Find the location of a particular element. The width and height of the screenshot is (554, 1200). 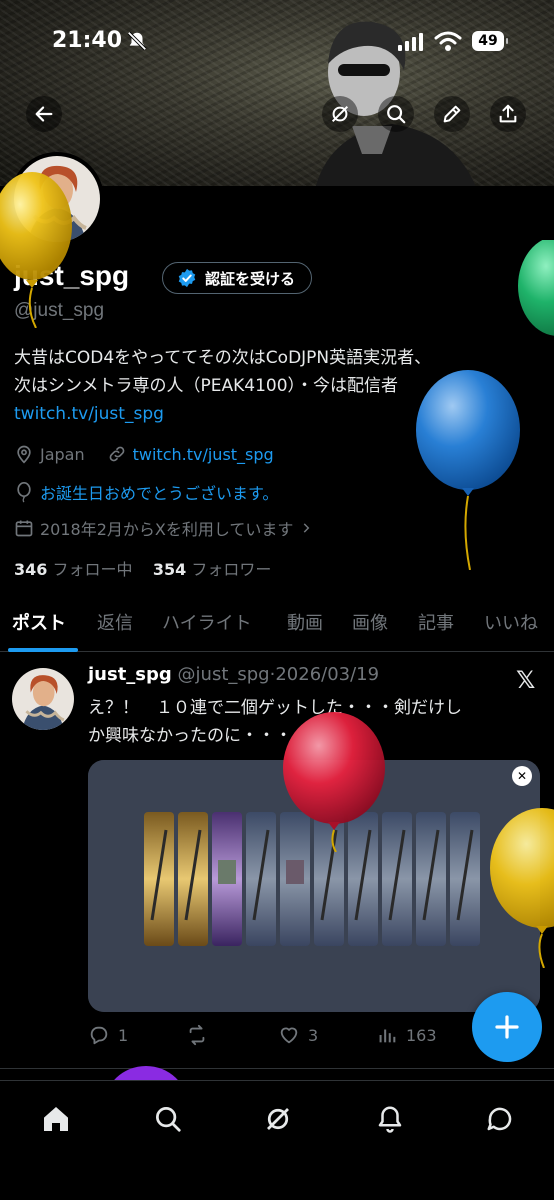

views-button: 163 is located at coordinates (406, 1035).